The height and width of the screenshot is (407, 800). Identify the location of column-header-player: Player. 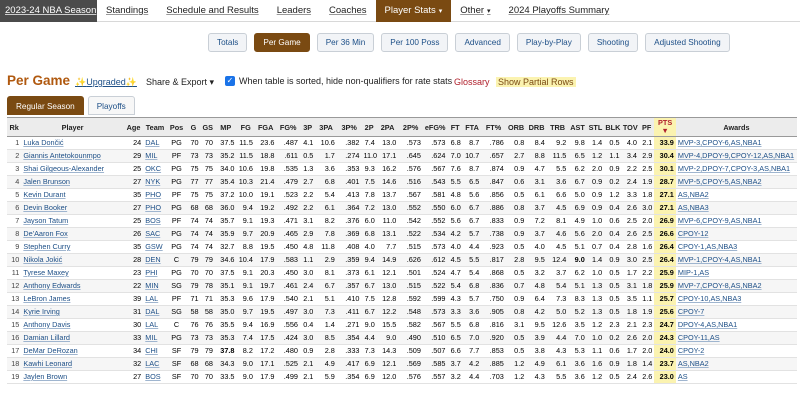
(72, 127).